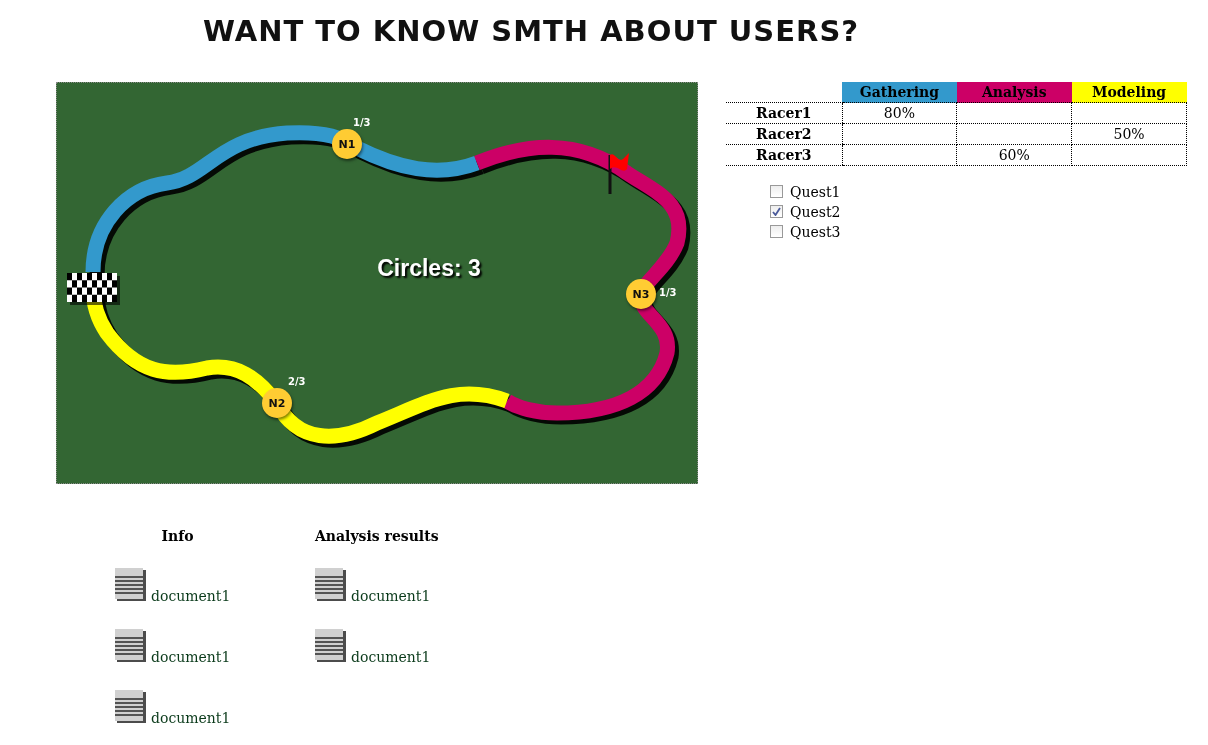 This screenshot has width=1208, height=745. I want to click on table-cell: 60%, so click(1014, 155).